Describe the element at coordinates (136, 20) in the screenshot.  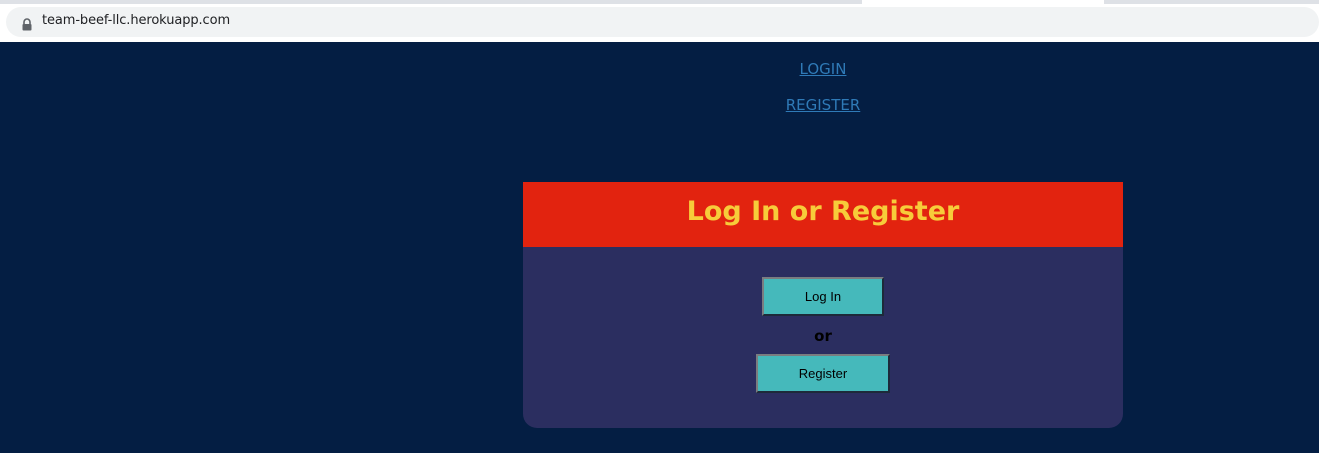
I see `url-text: team-beef-llc.herokuapp.com` at that location.